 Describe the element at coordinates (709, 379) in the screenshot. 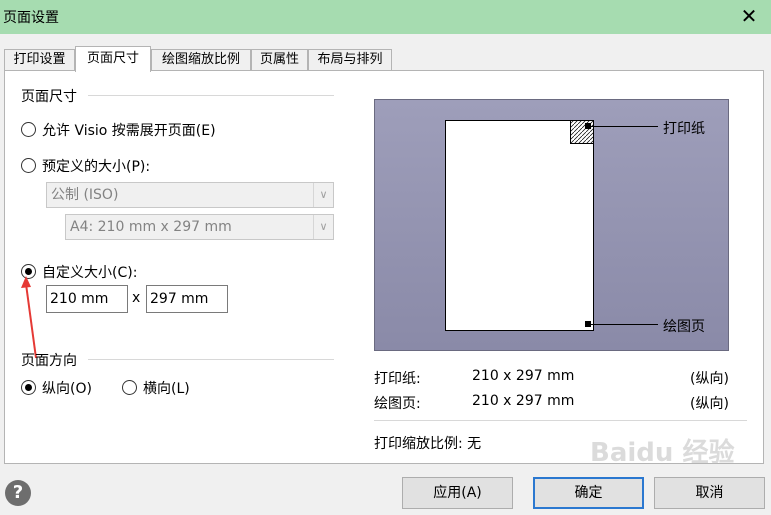

I see `printer-paper-orientation: (纵向)` at that location.